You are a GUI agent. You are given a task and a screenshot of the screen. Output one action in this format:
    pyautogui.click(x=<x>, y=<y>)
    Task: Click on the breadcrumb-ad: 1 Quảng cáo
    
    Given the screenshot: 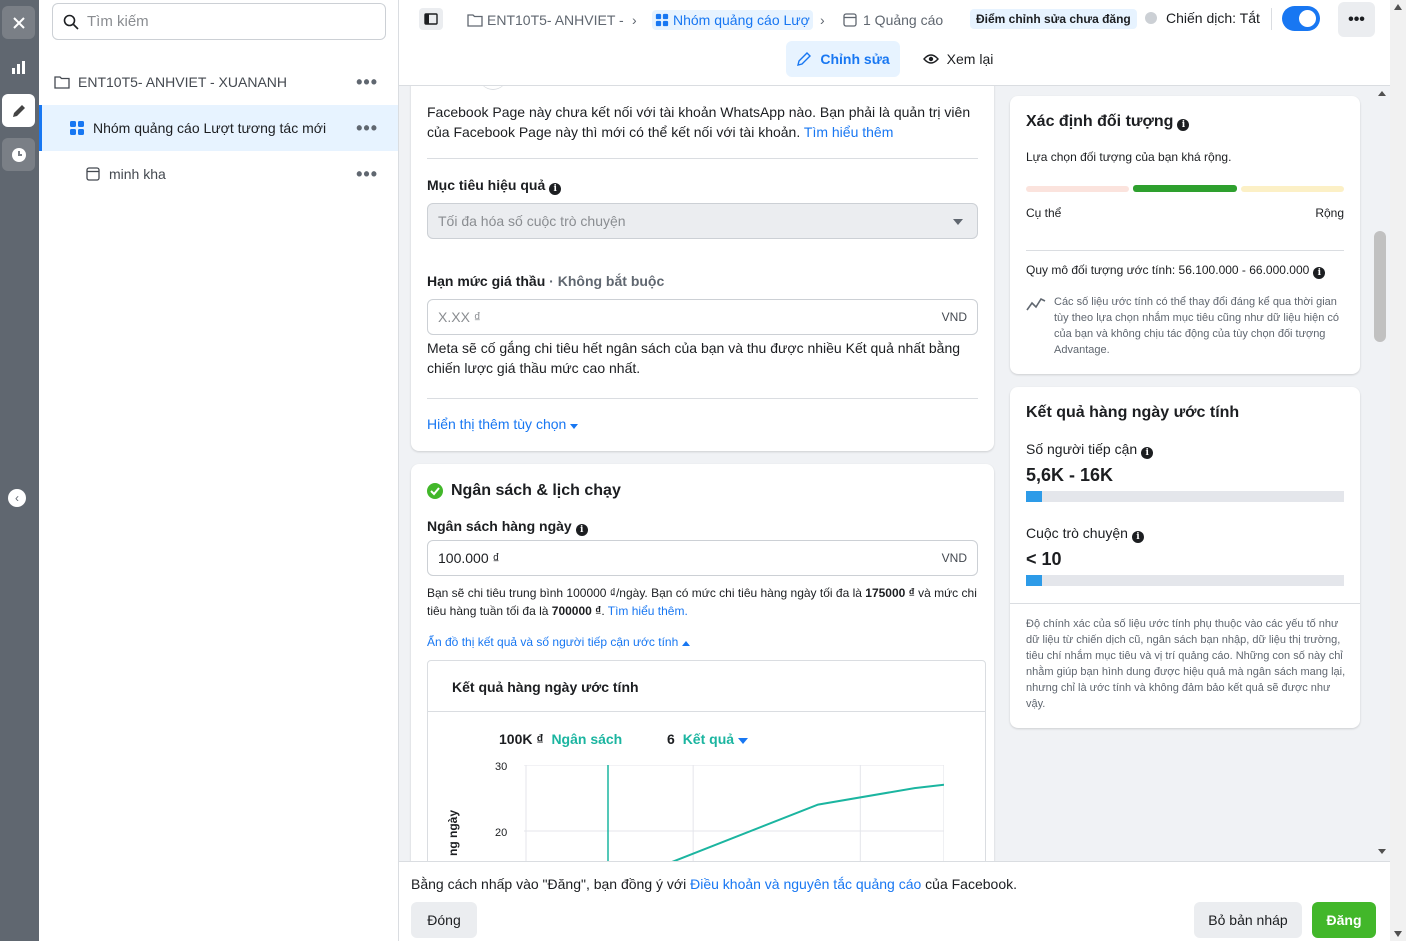 What is the action you would take?
    pyautogui.click(x=893, y=20)
    